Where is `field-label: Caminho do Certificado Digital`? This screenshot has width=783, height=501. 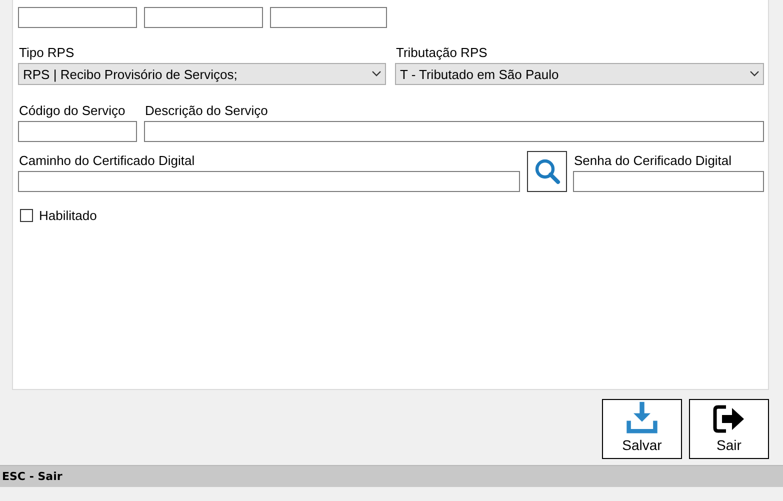
field-label: Caminho do Certificado Digital is located at coordinates (107, 160).